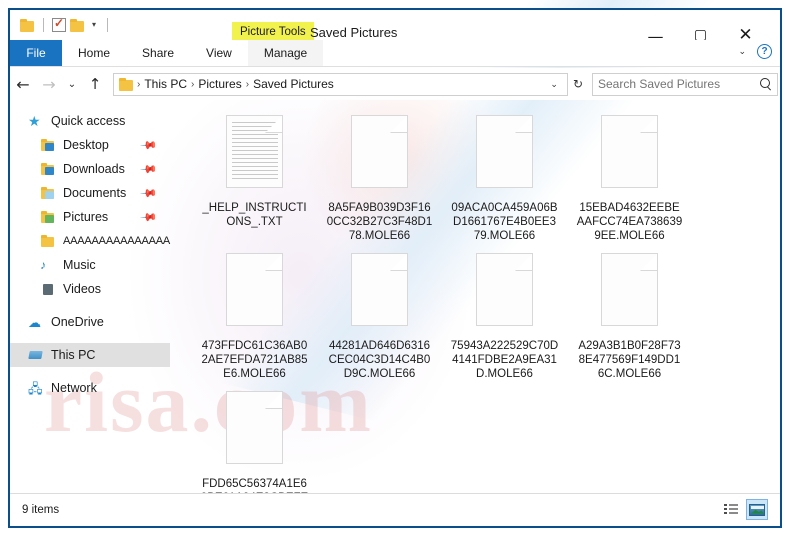  I want to click on sidebar-item-videos: Videos, so click(90, 289).